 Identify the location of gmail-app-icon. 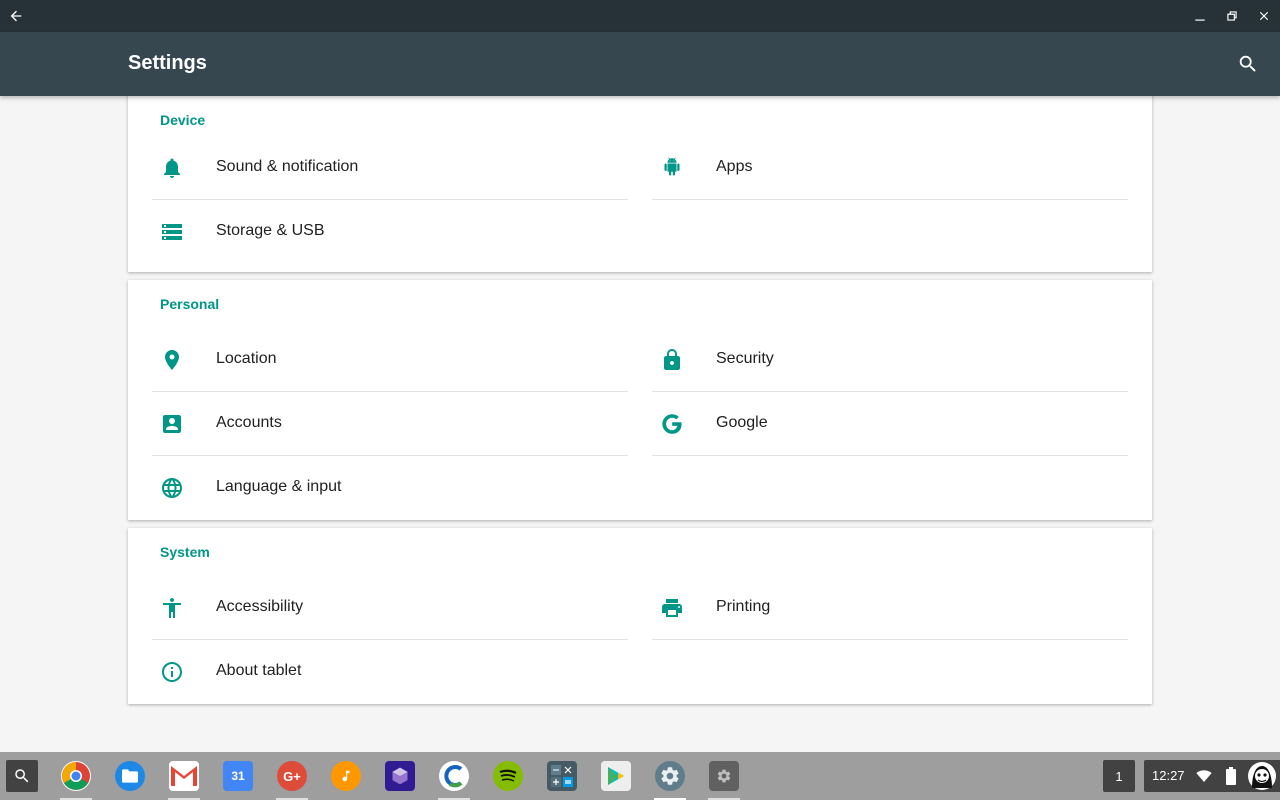
(184, 776).